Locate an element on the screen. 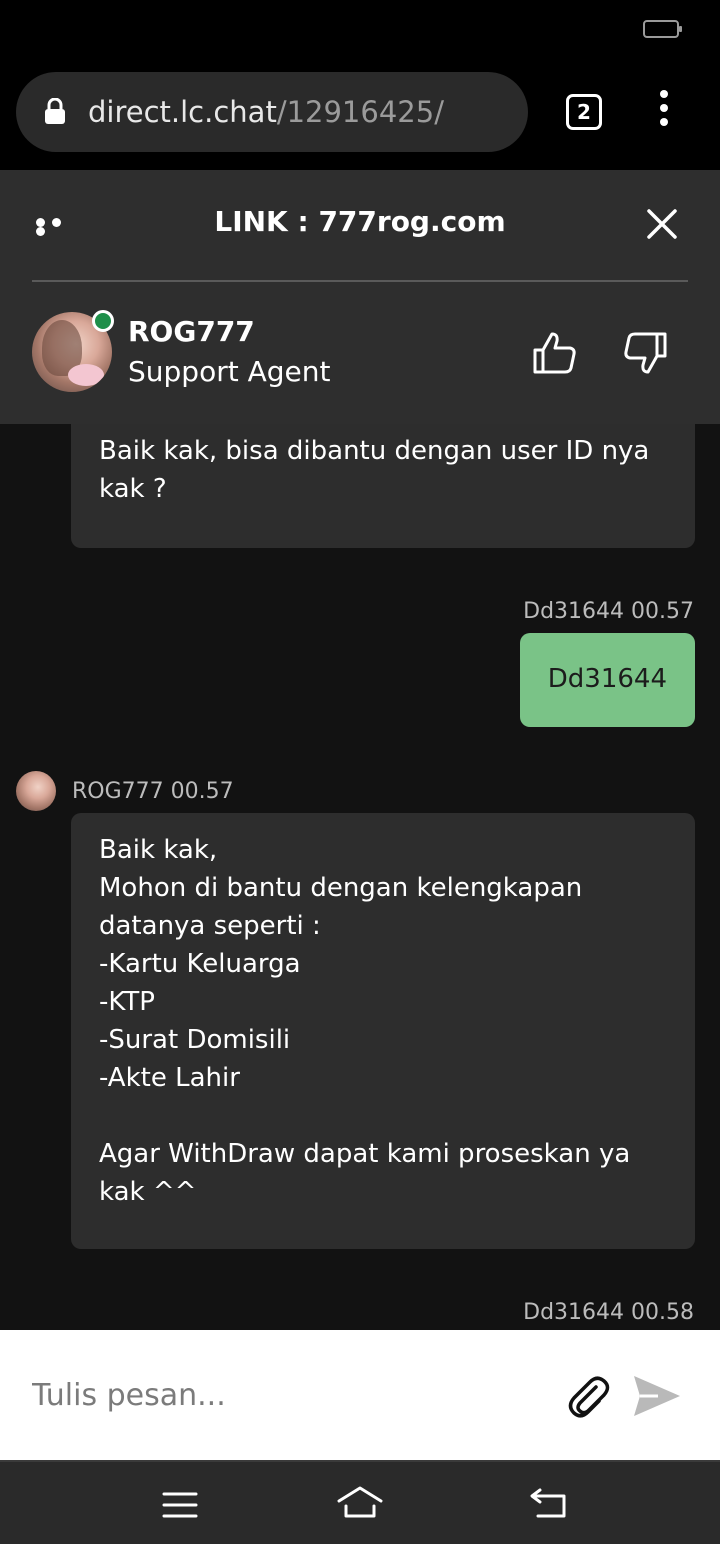 The height and width of the screenshot is (1544, 720). online-status-dot is located at coordinates (103, 321).